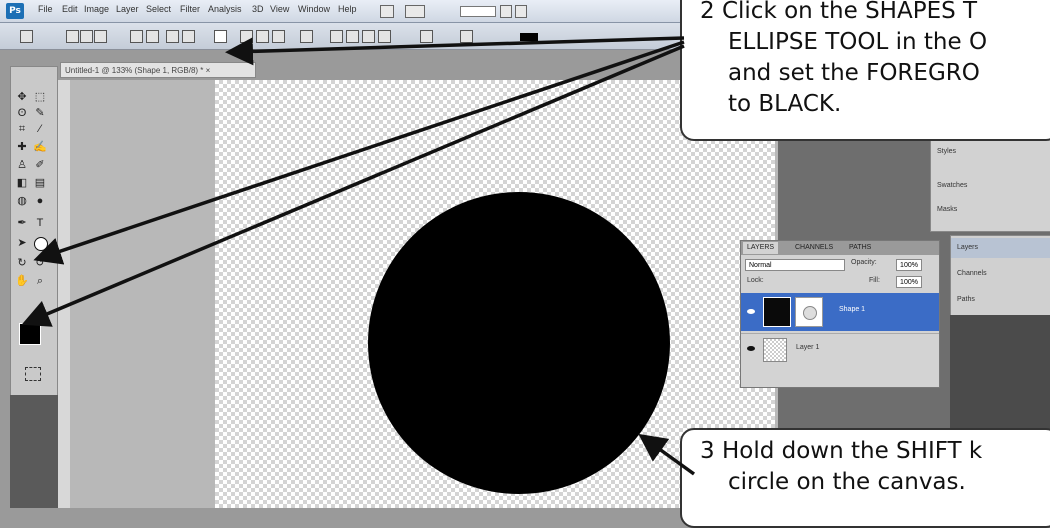 The width and height of the screenshot is (1050, 528). Describe the element at coordinates (992, 186) in the screenshot. I see `panel-item-swatches: Swatches` at that location.